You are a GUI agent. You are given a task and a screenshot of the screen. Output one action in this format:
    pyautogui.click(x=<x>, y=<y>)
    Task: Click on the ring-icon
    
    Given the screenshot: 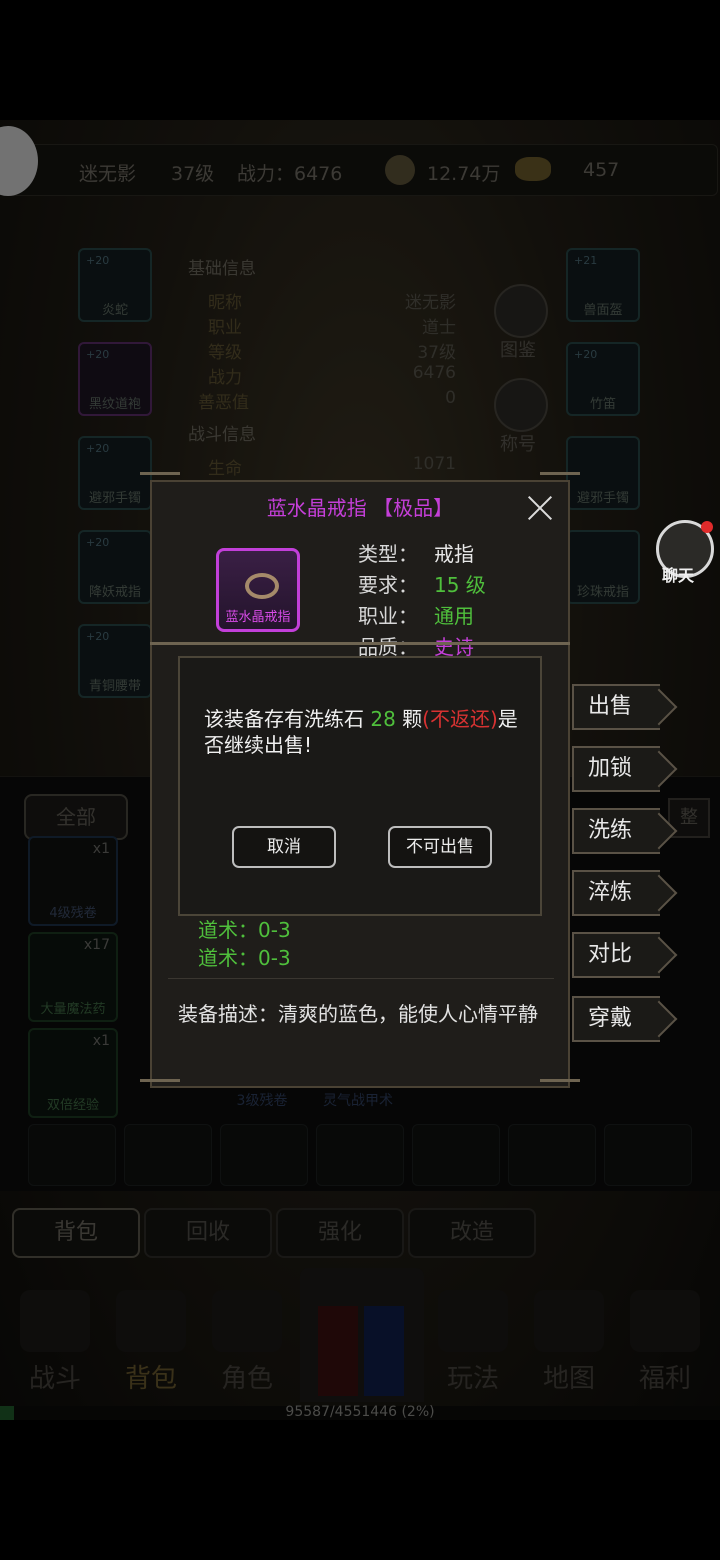 What is the action you would take?
    pyautogui.click(x=262, y=586)
    